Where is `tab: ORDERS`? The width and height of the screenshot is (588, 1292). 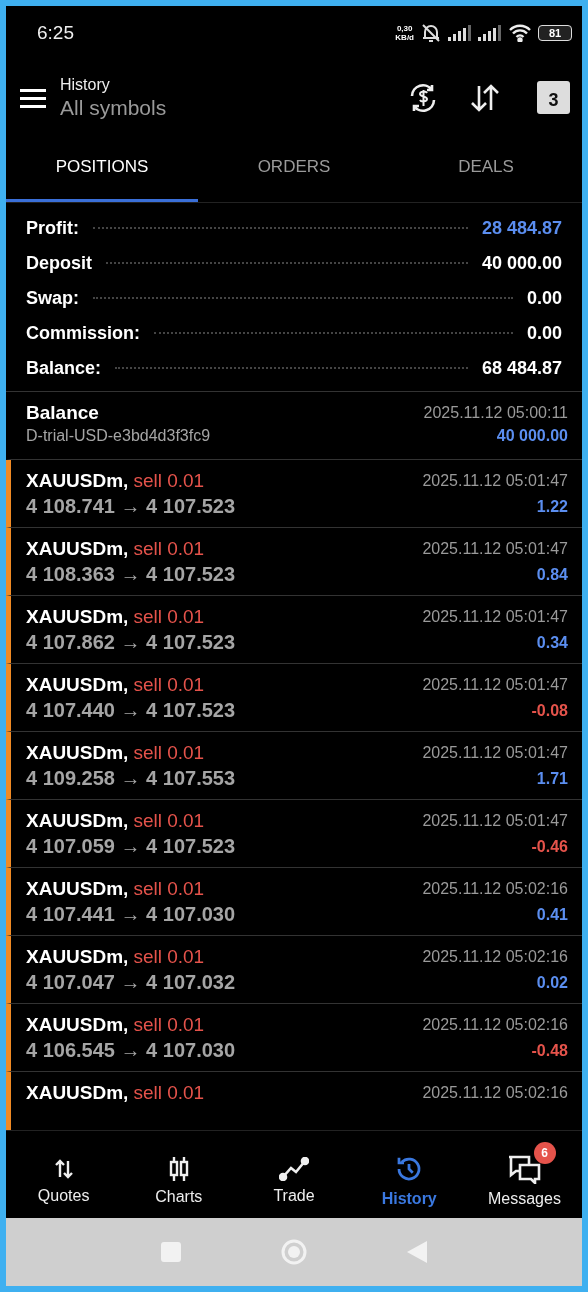 tab: ORDERS is located at coordinates (294, 168).